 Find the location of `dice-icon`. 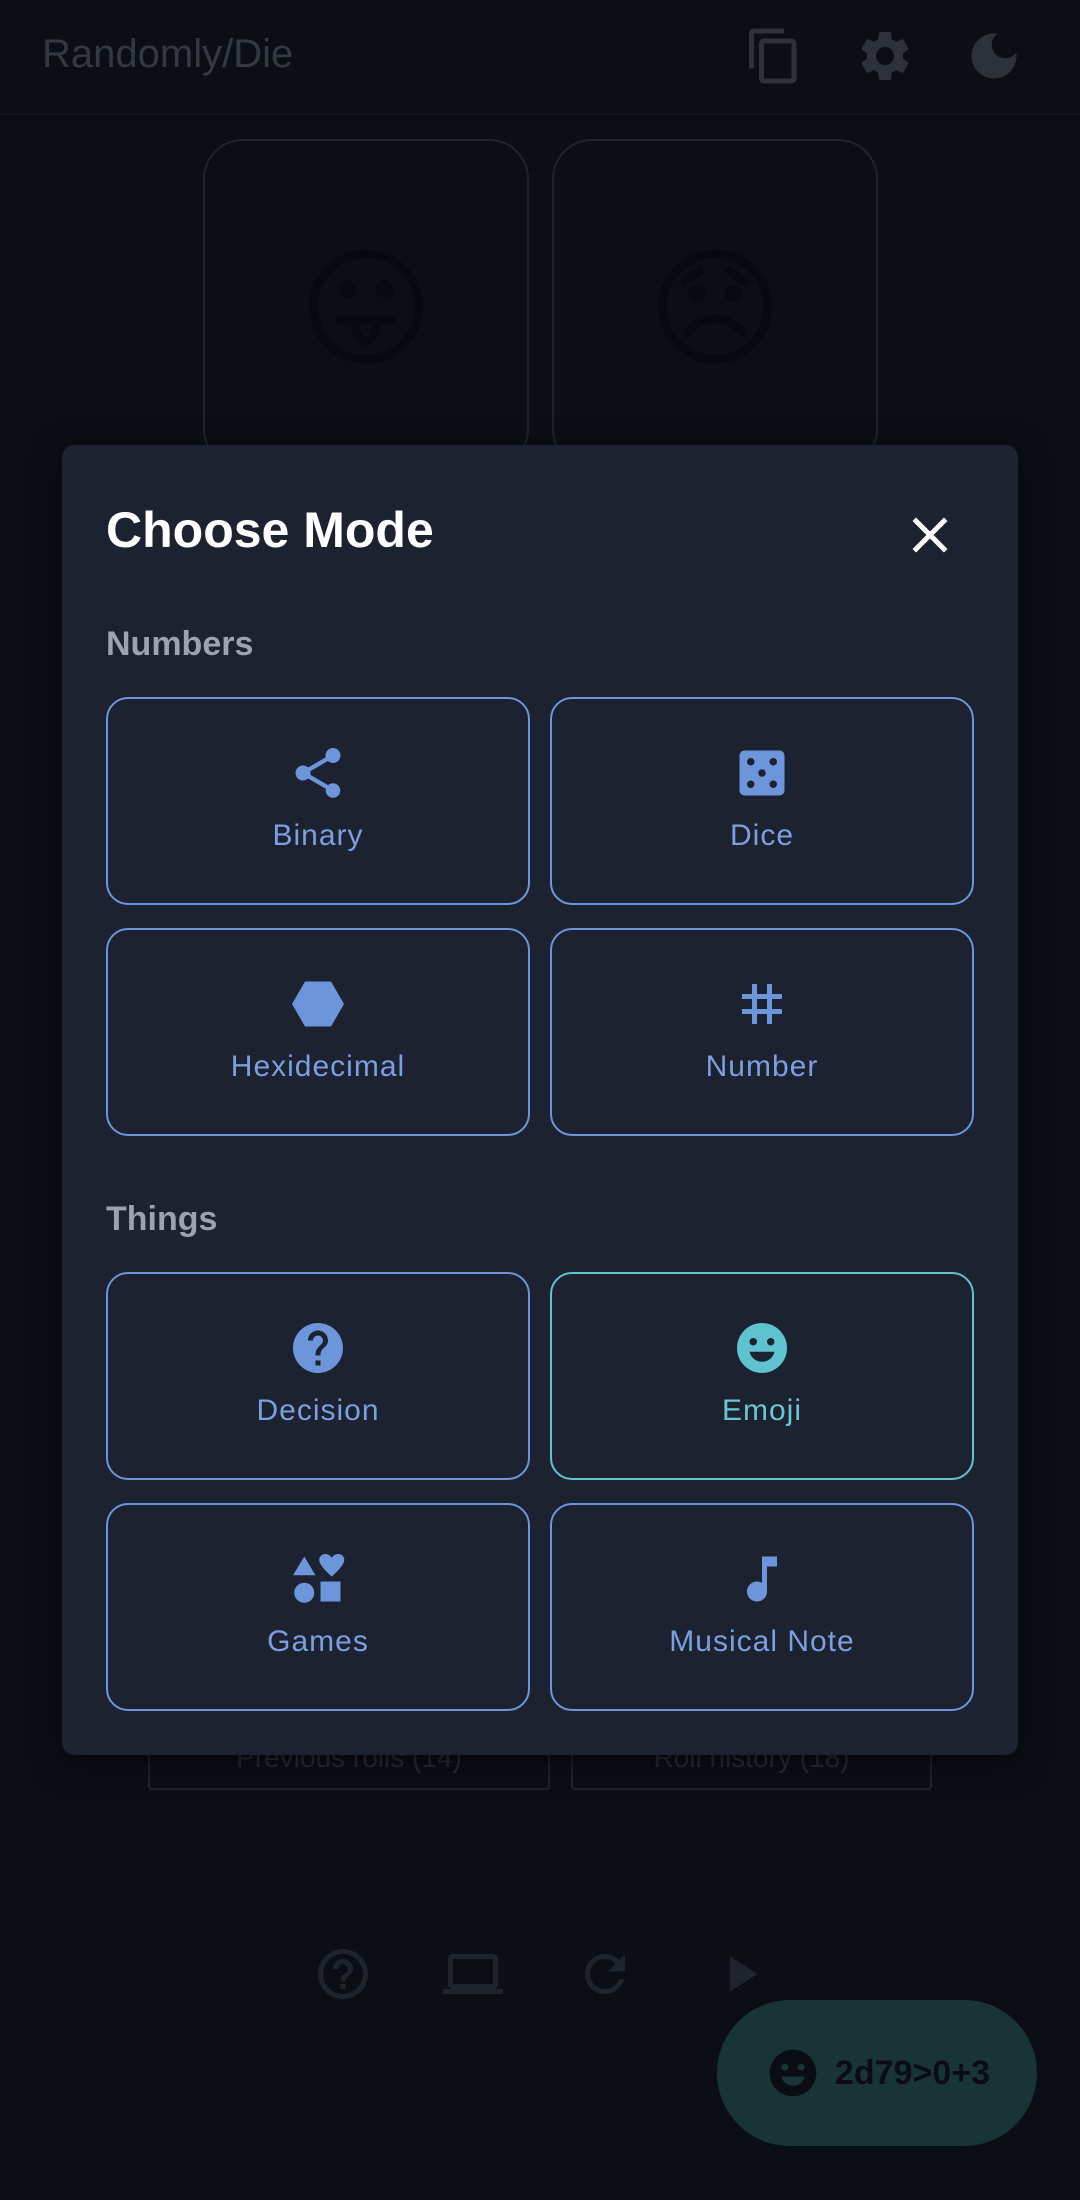

dice-icon is located at coordinates (762, 773).